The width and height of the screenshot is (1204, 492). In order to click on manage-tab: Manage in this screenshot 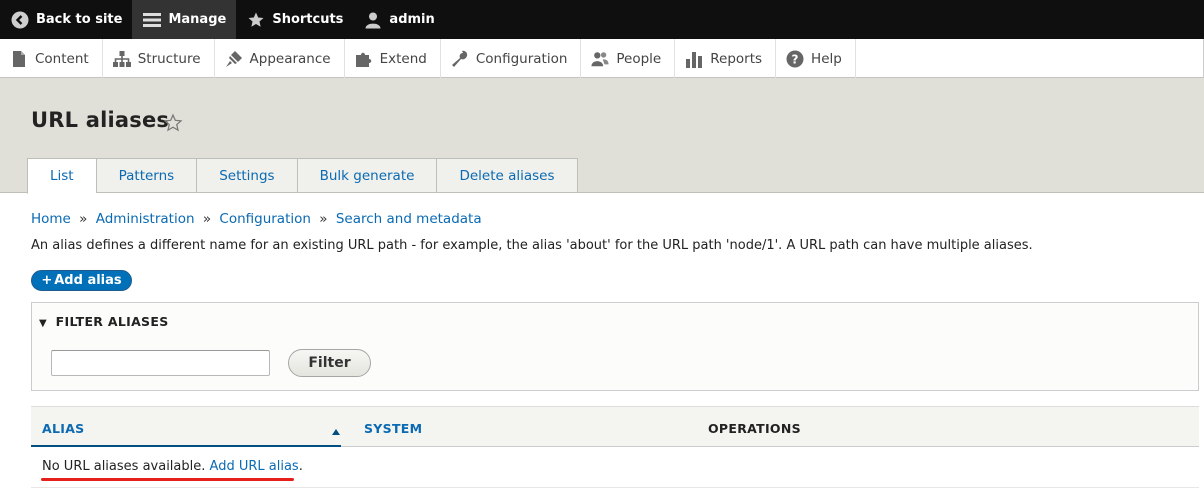, I will do `click(184, 19)`.